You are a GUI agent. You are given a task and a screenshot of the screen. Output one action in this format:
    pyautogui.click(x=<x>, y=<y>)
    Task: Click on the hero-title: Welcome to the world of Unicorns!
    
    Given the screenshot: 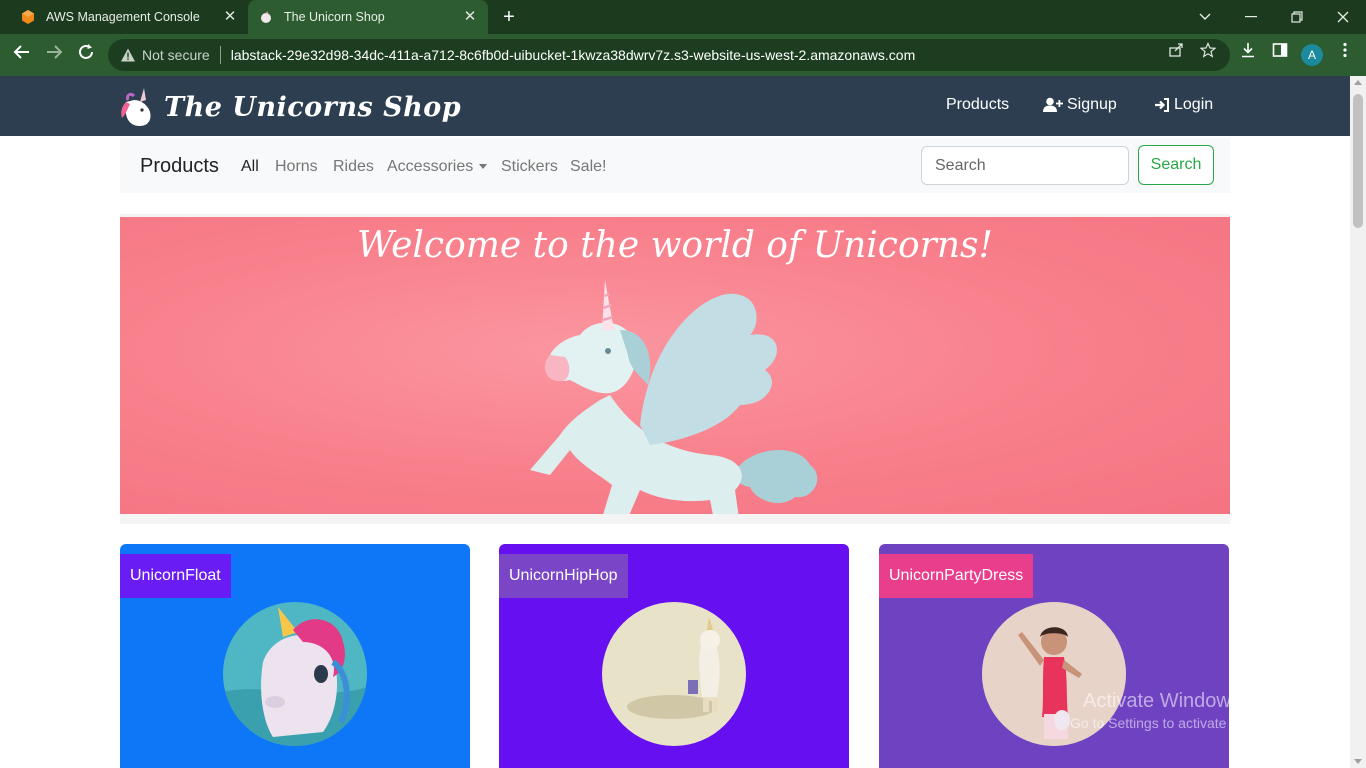 What is the action you would take?
    pyautogui.click(x=675, y=245)
    